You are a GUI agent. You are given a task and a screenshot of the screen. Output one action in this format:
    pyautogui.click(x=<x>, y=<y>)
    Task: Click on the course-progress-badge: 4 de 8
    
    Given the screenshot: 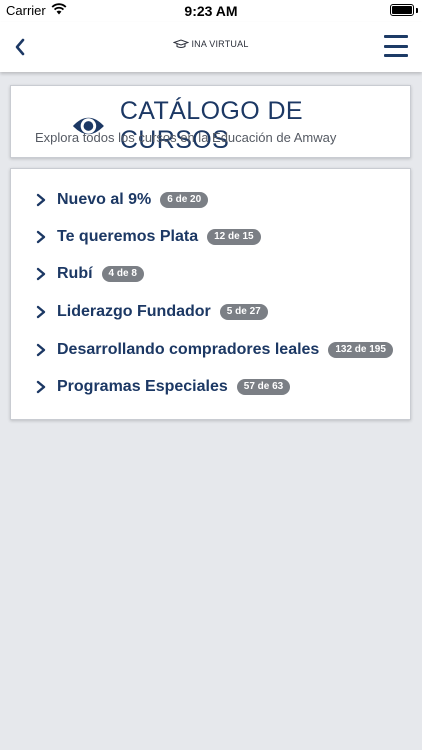 What is the action you would take?
    pyautogui.click(x=122, y=274)
    